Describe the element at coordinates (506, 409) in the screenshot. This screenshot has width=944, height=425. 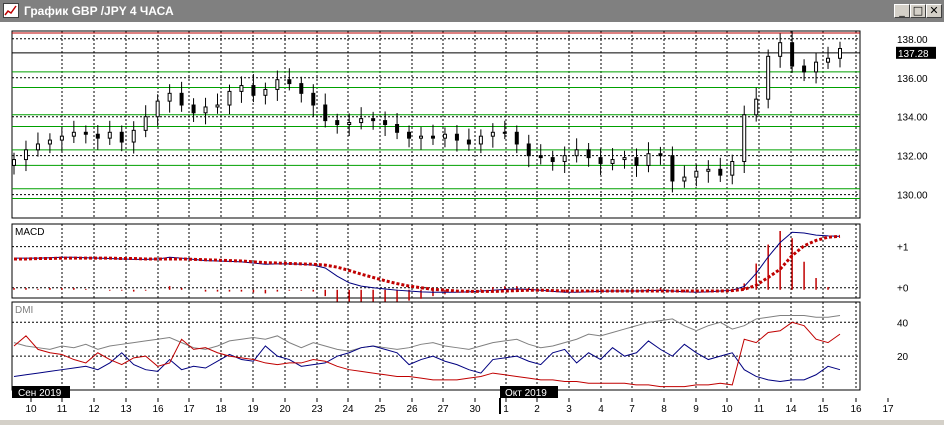
I see `day-label: 1` at that location.